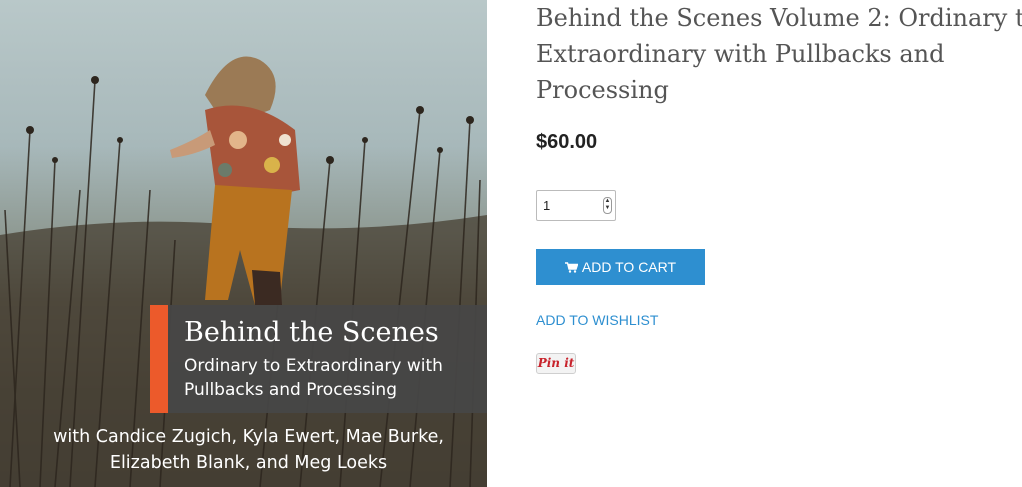  Describe the element at coordinates (159, 359) in the screenshot. I see `title-card-accent-bar` at that location.